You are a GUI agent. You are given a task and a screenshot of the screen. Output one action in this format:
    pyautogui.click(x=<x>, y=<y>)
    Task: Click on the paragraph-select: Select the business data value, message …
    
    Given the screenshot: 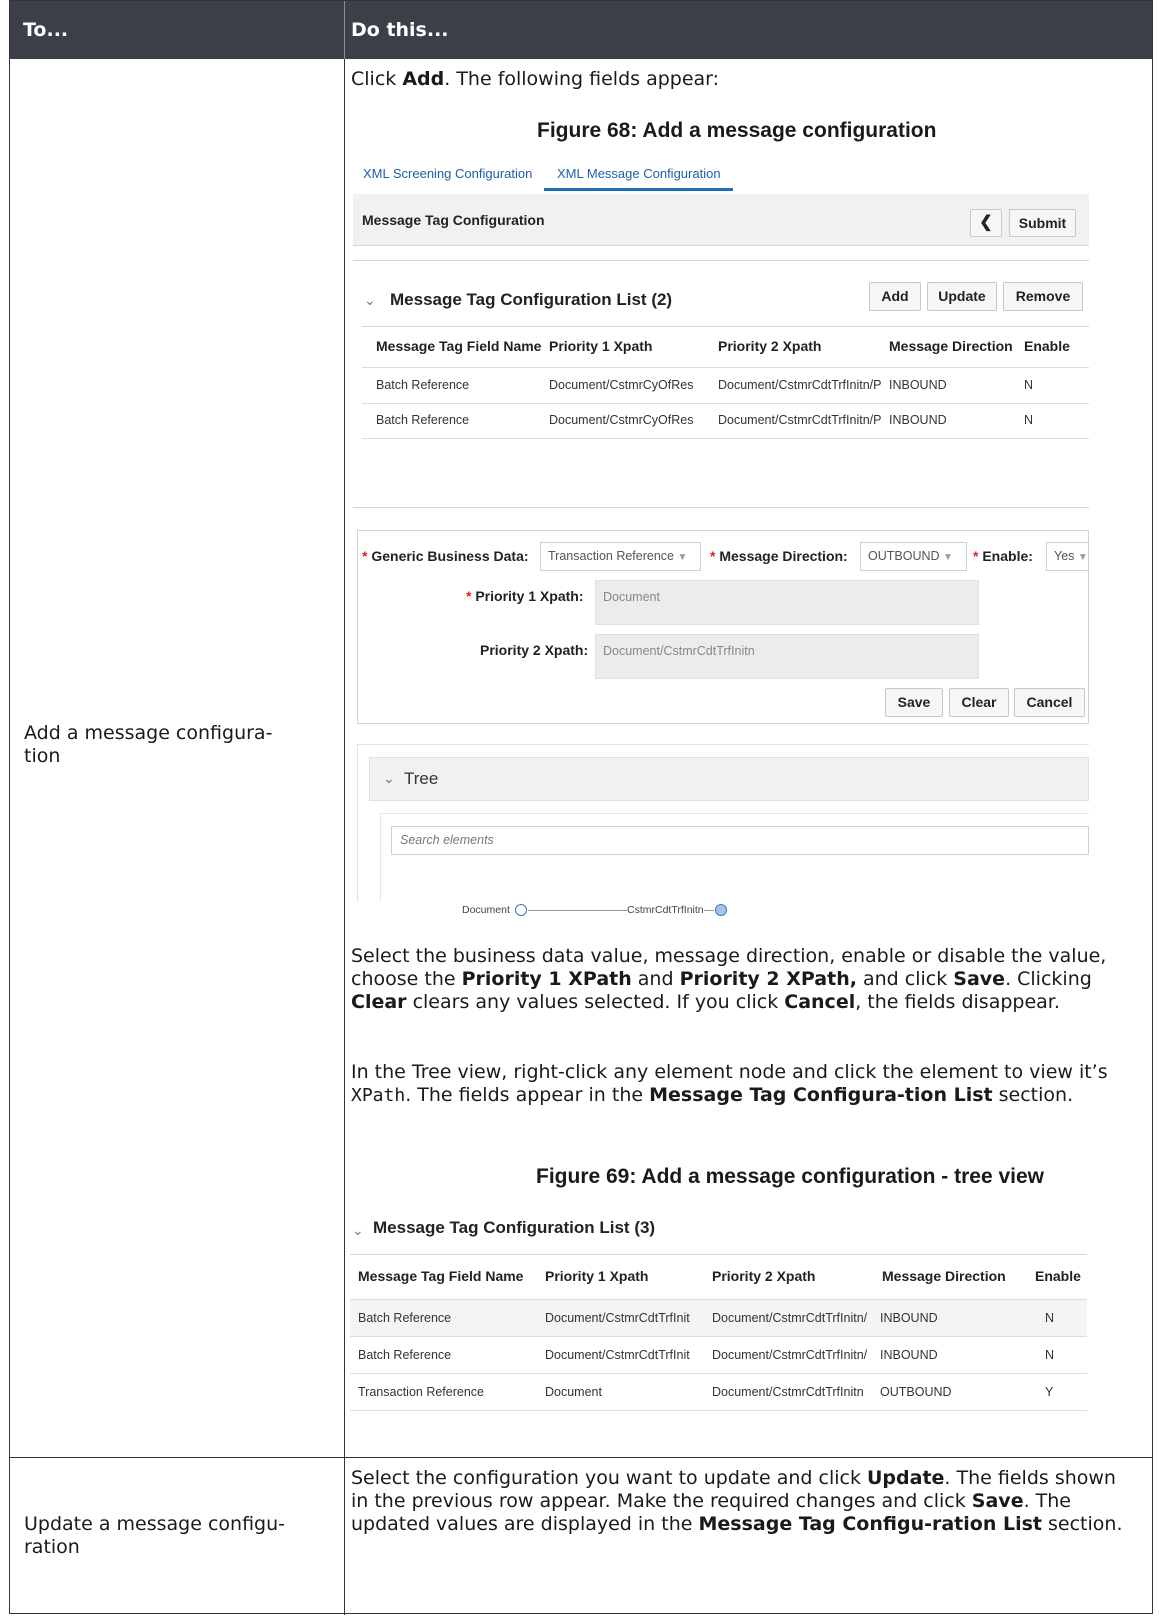 What is the action you would take?
    pyautogui.click(x=741, y=979)
    